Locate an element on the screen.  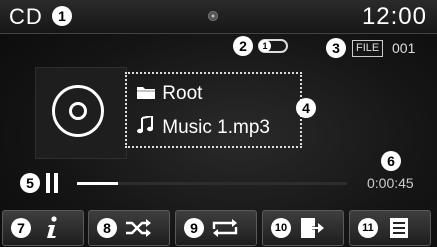
copy-icon is located at coordinates (312, 228).